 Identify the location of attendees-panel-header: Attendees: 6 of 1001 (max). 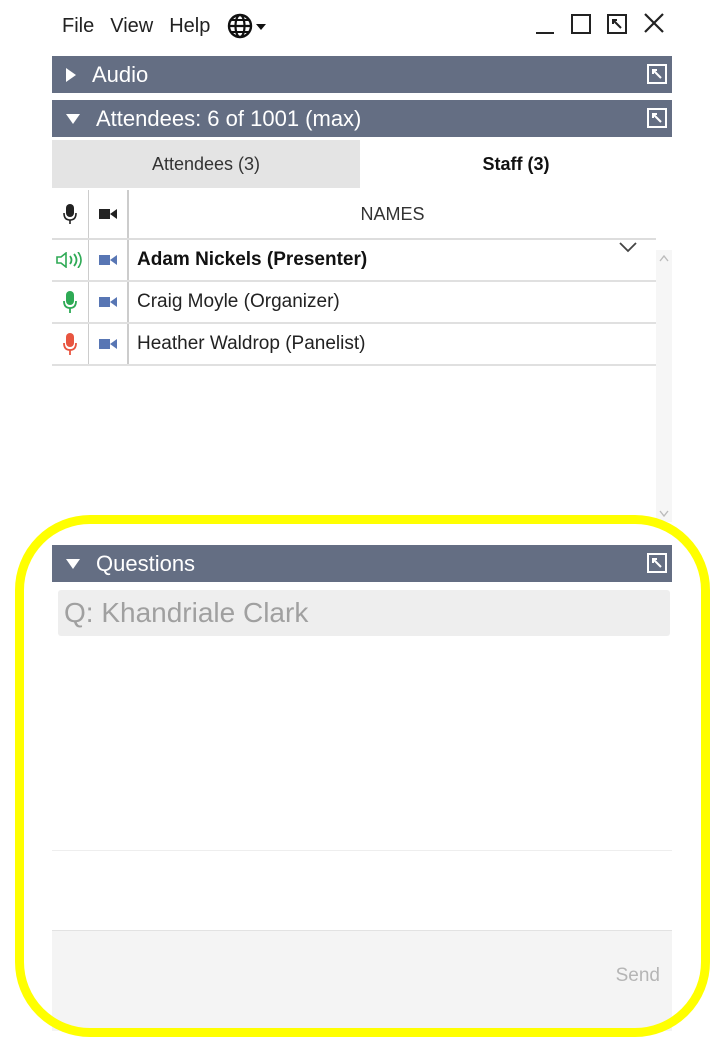
(362, 118).